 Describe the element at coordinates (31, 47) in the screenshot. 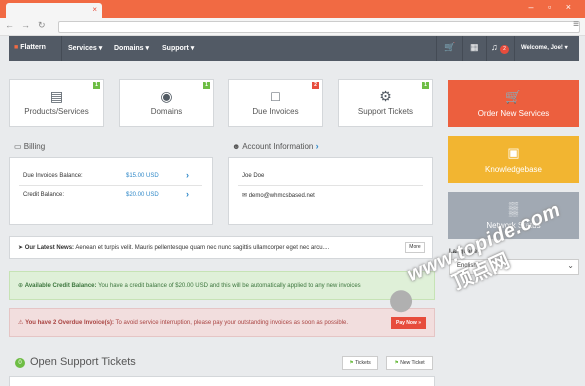

I see `brand-logo: ■ Flattern` at that location.